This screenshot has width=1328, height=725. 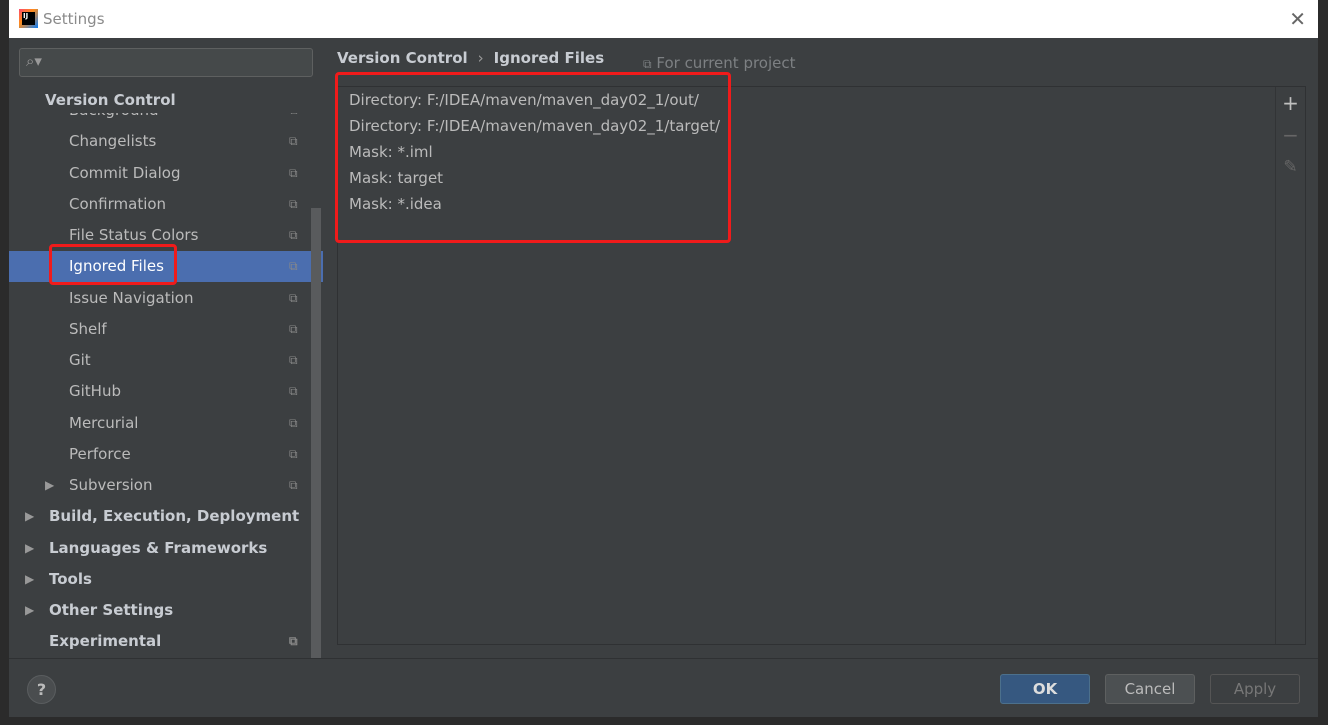 What do you see at coordinates (1290, 135) in the screenshot?
I see `remove-icon: −` at bounding box center [1290, 135].